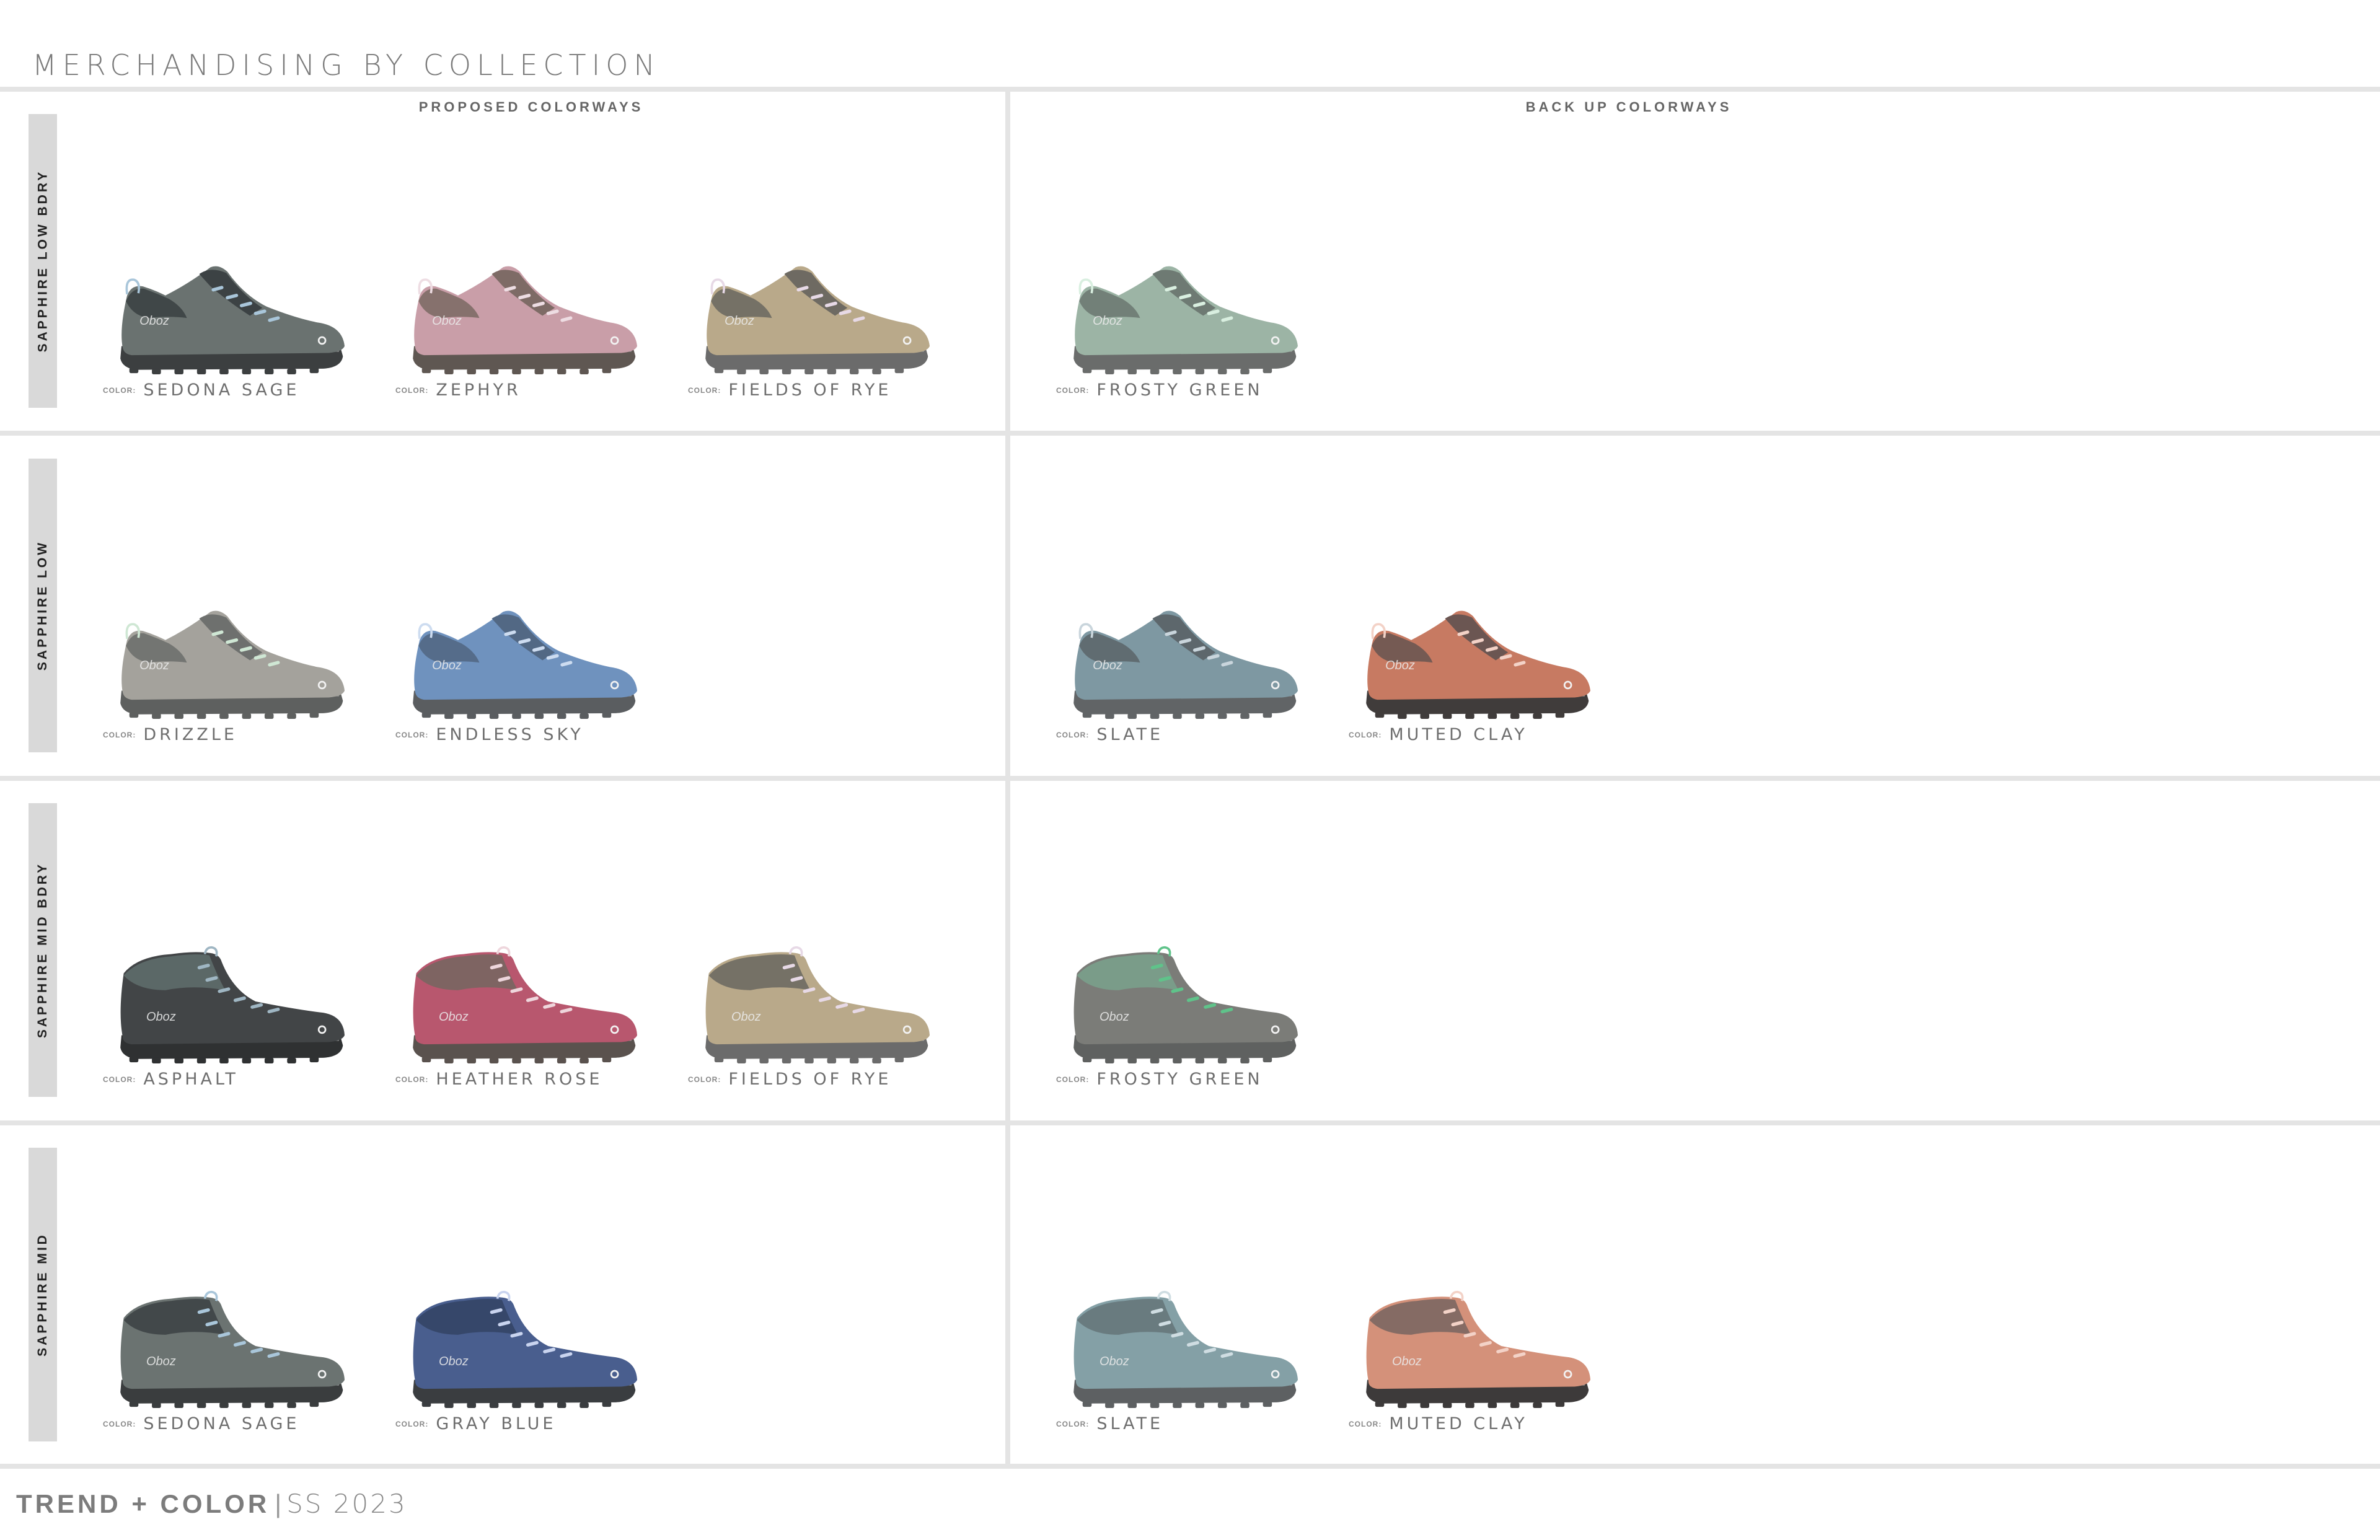 The width and height of the screenshot is (2380, 1540). I want to click on colorway-label: COLOR: ZEPHYR, so click(458, 390).